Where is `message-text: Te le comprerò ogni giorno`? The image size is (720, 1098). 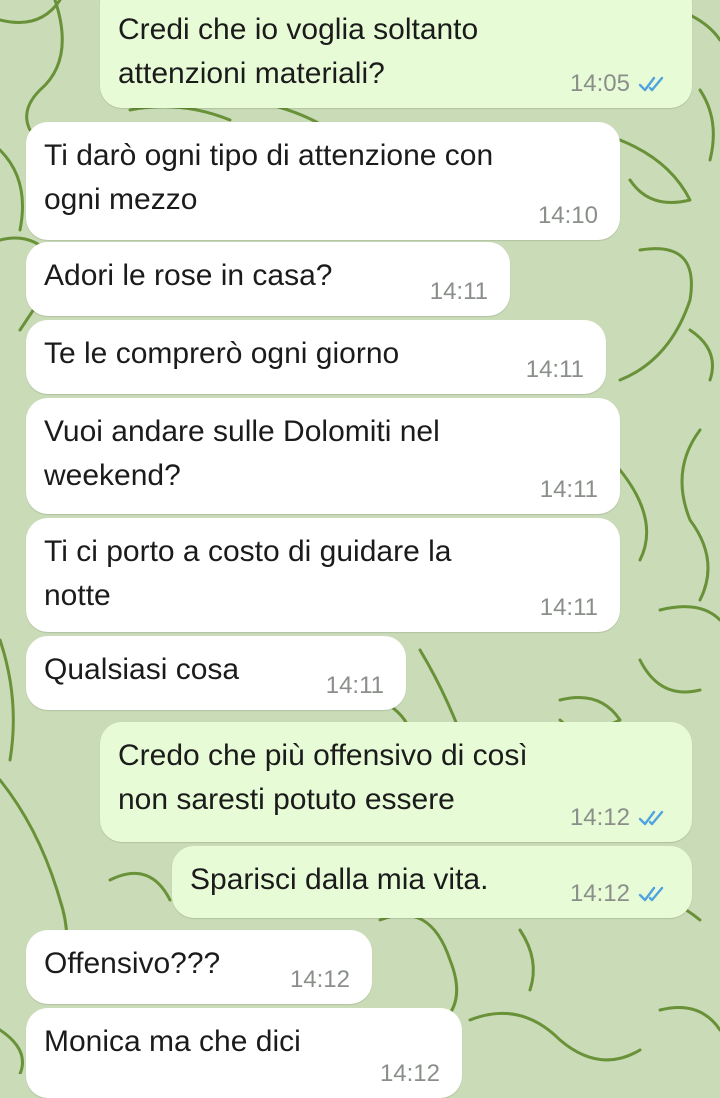 message-text: Te le comprerò ogni giorno is located at coordinates (222, 353).